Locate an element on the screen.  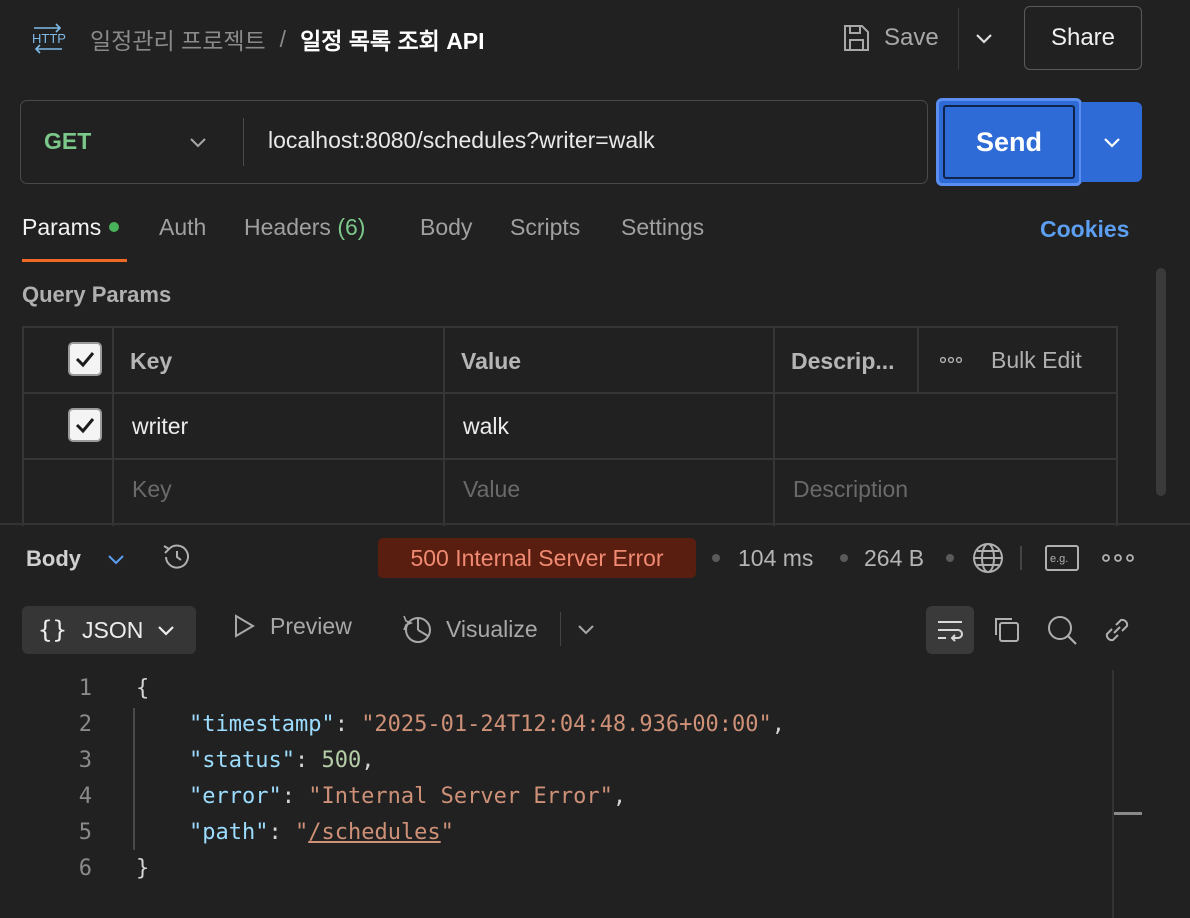
active-tab-indicator is located at coordinates (74, 260).